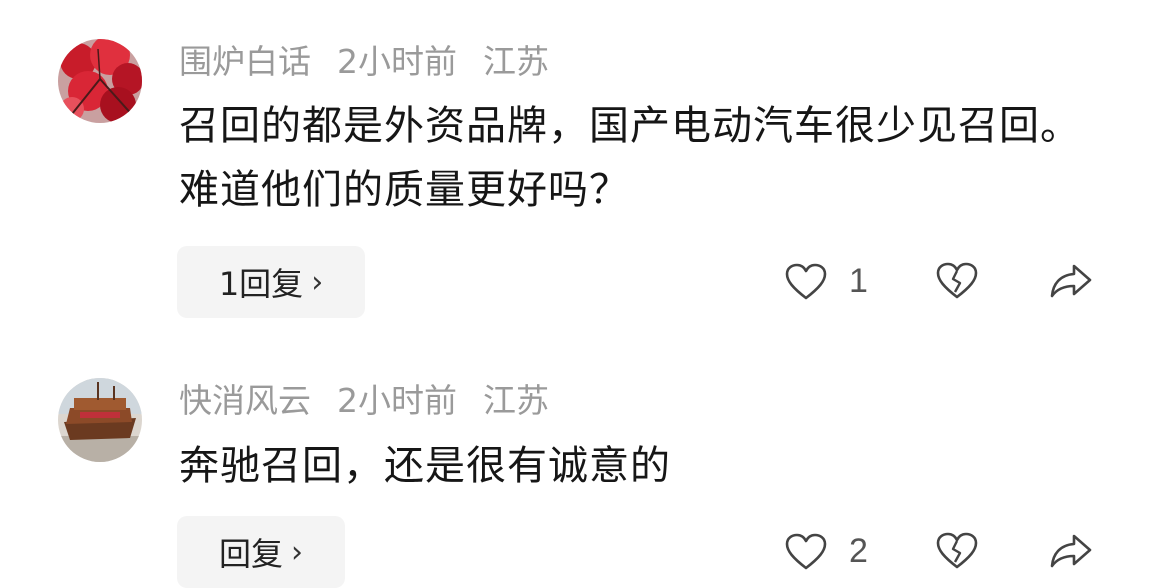 Image resolution: width=1151 pixels, height=588 pixels. I want to click on wooden-boat-avatar, so click(100, 420).